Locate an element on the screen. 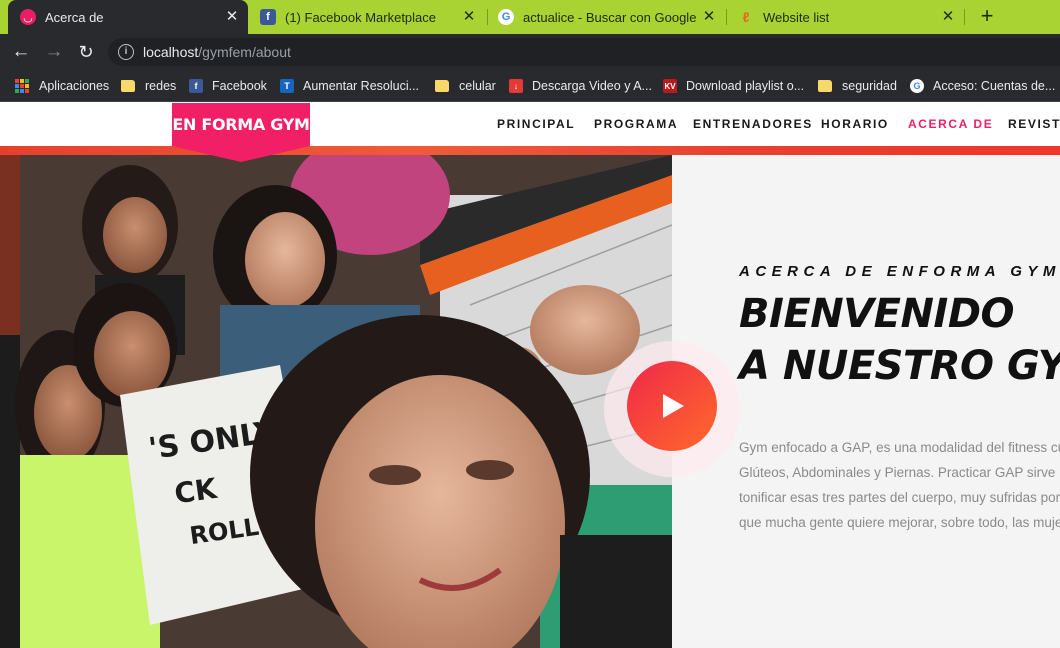  reload-icon: ↻ is located at coordinates (86, 52).